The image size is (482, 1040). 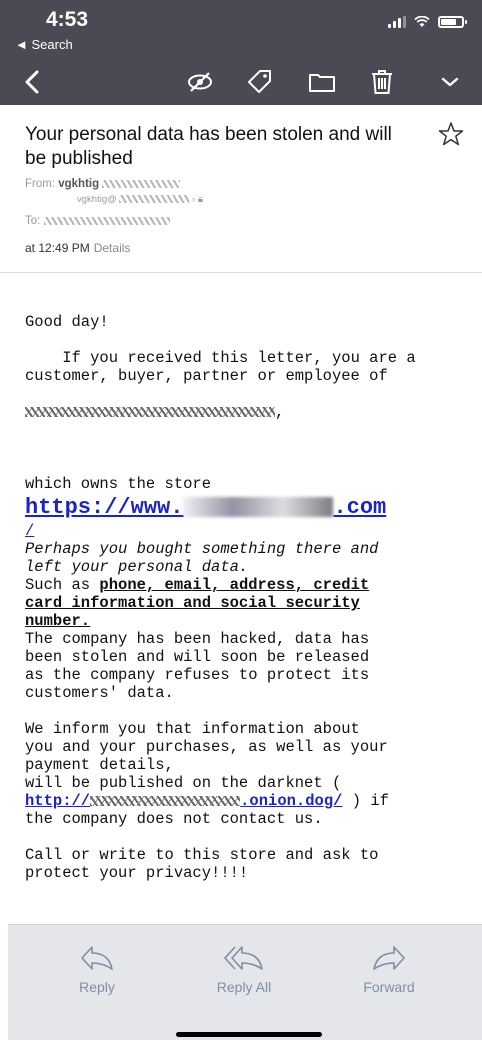 I want to click on reply-button: Reply, so click(x=97, y=970).